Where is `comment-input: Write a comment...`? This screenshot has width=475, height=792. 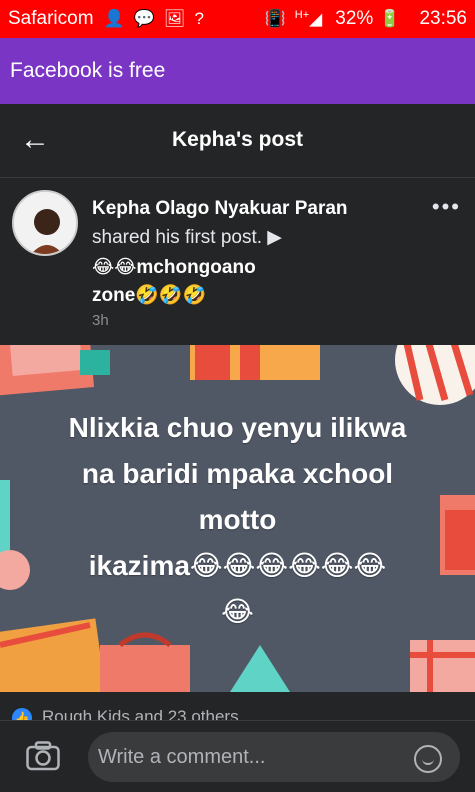 comment-input: Write a comment... is located at coordinates (274, 757).